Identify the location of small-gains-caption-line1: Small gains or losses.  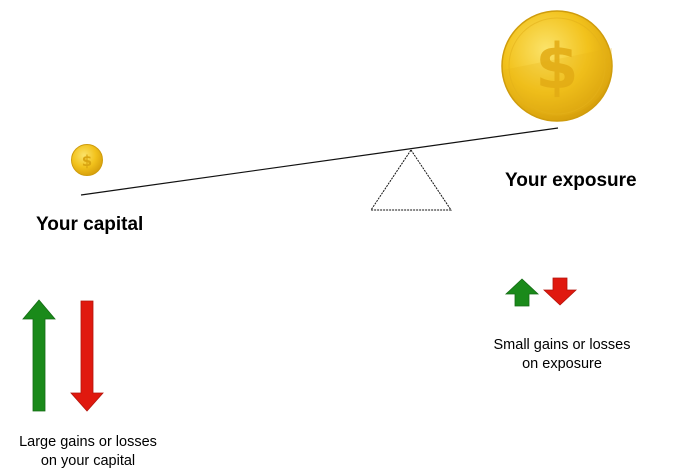
(562, 345).